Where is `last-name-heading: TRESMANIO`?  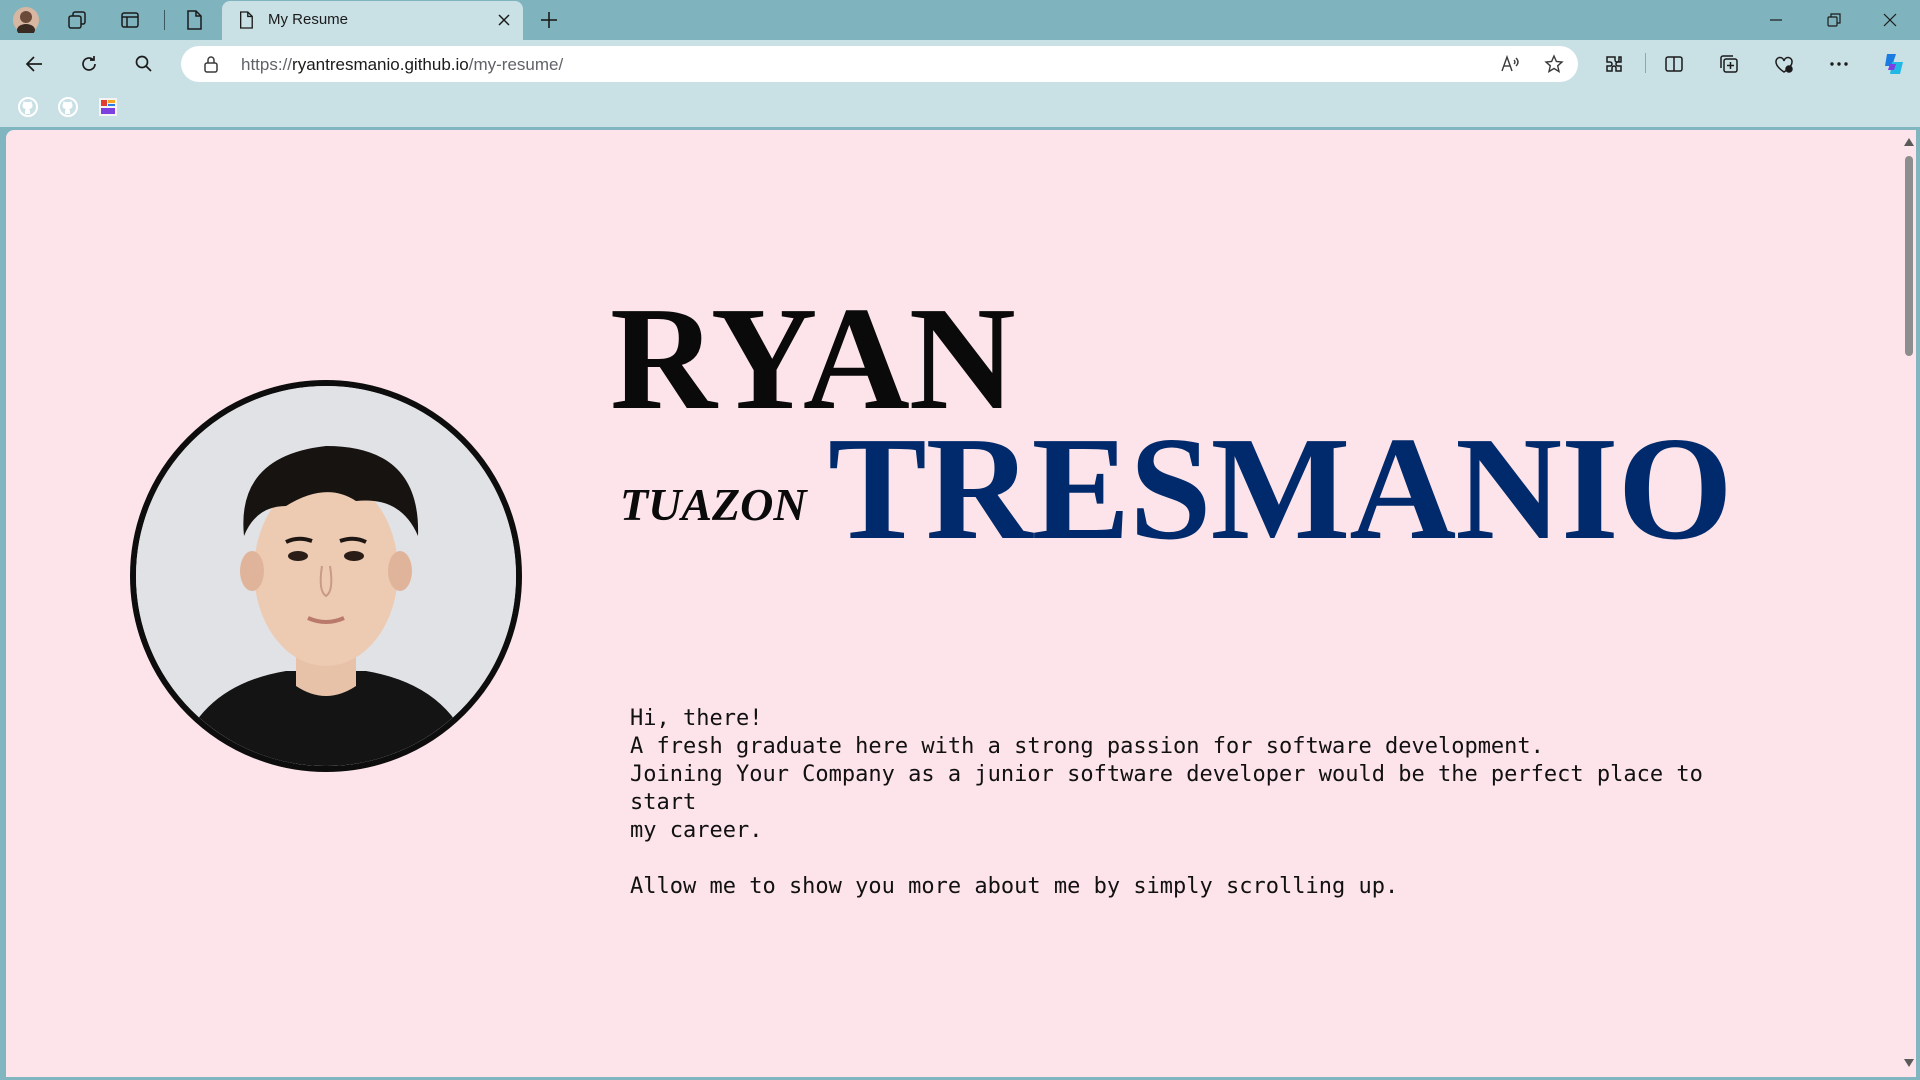 last-name-heading: TRESMANIO is located at coordinates (1280, 489).